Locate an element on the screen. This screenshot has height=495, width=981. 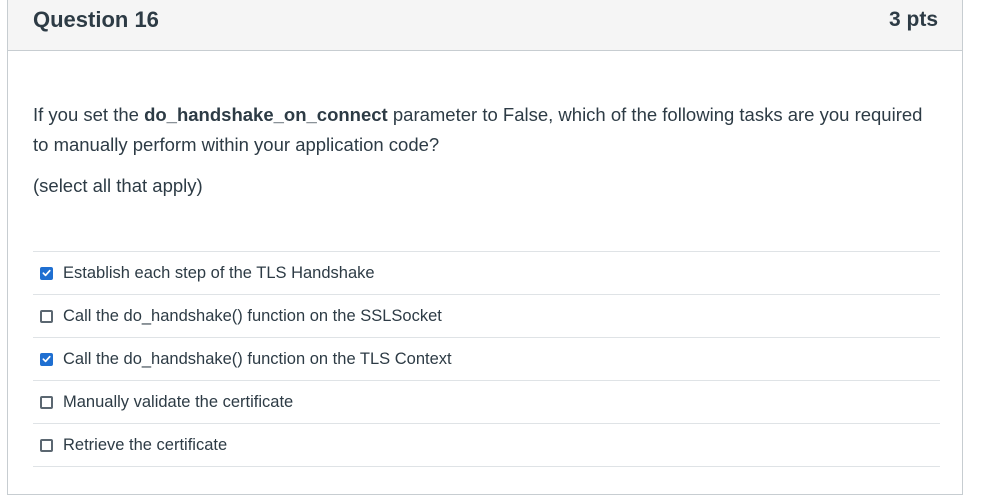
answer-label: Establish each step of the TLS Handshake is located at coordinates (219, 273).